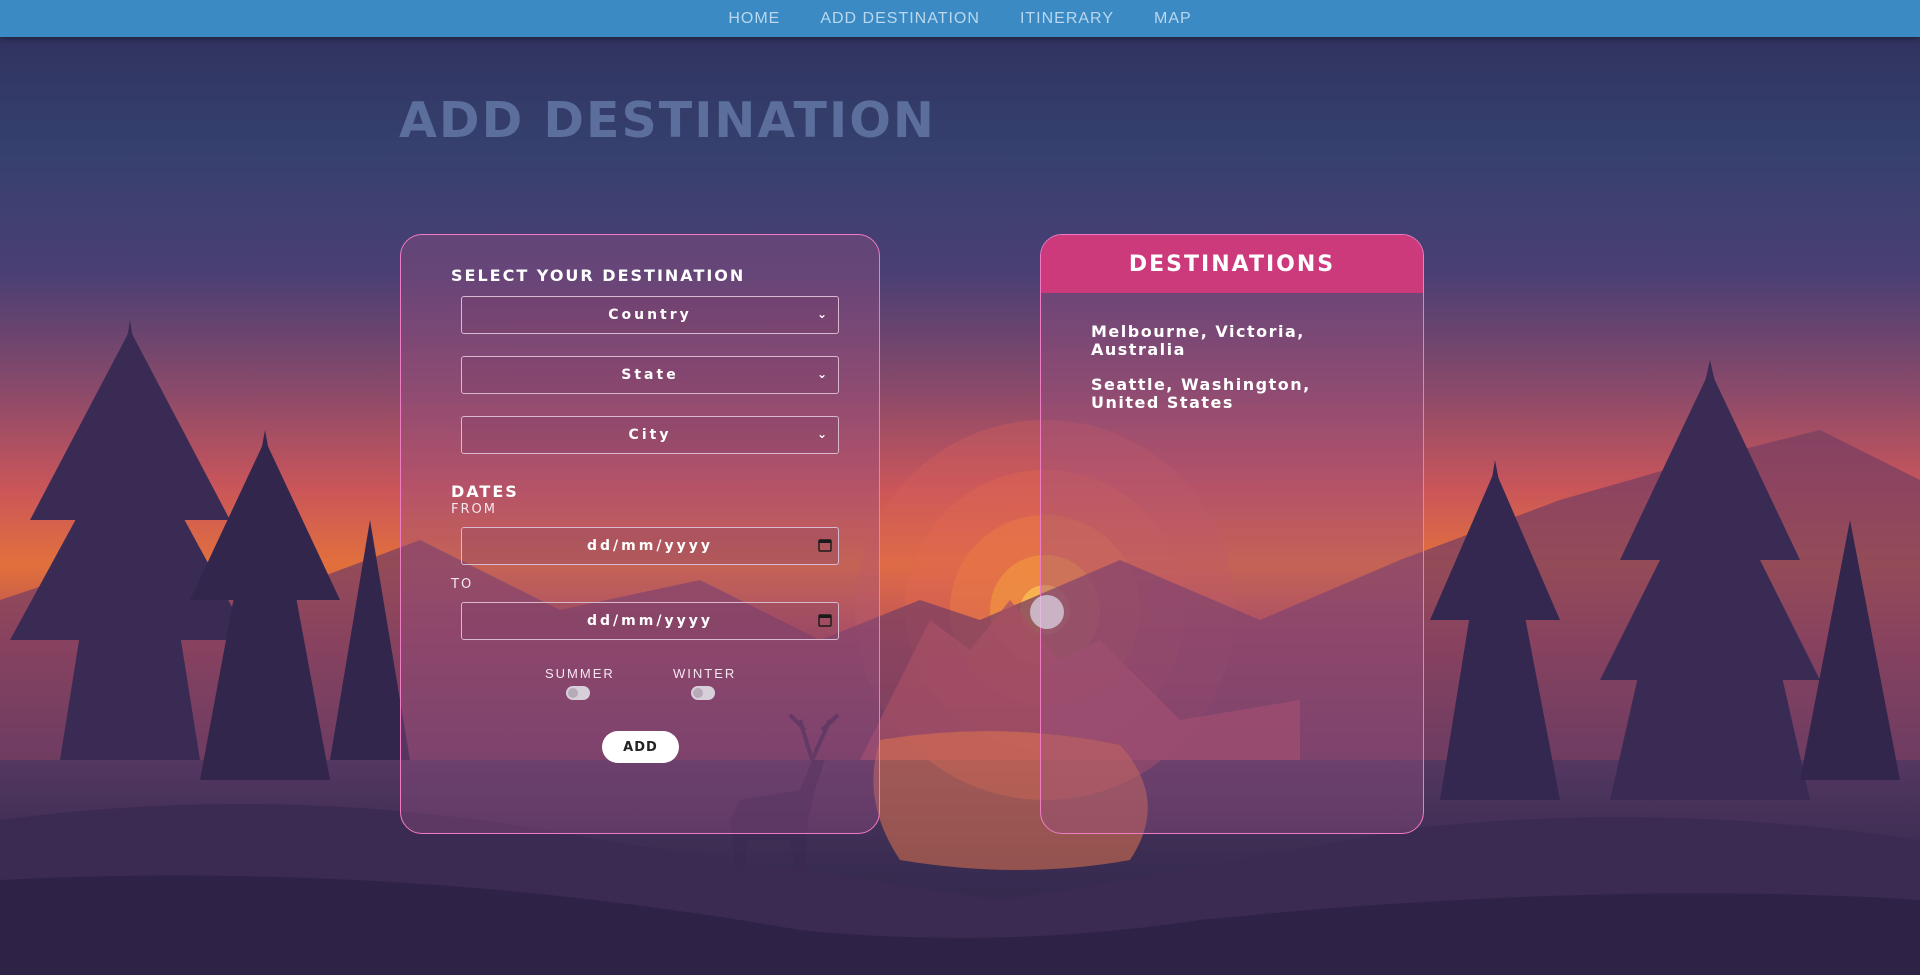 Image resolution: width=1920 pixels, height=975 pixels. I want to click on from-date-input: dd/mm/yyyy, so click(650, 546).